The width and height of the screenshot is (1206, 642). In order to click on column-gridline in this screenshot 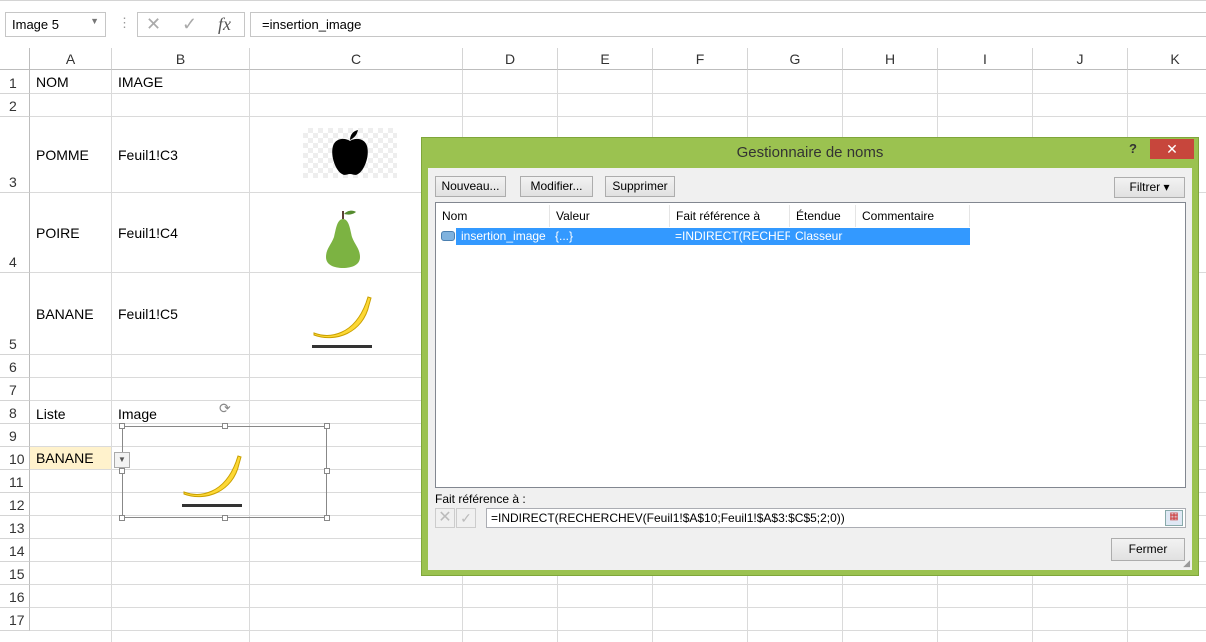, I will do `click(249, 356)`.